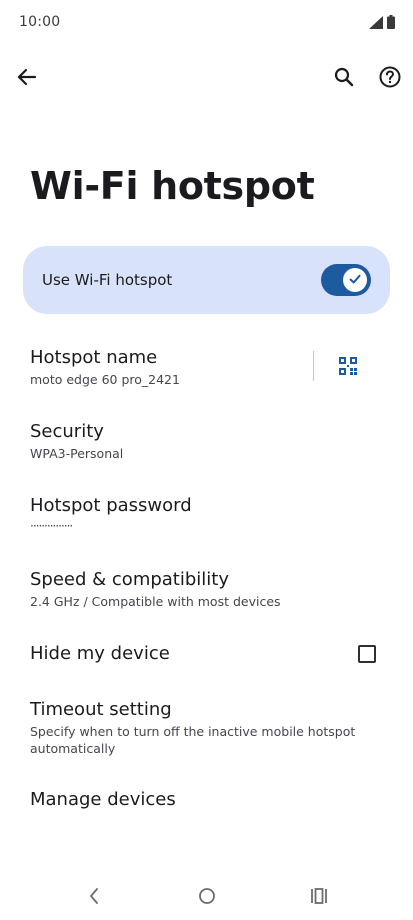 Image resolution: width=413 pixels, height=920 pixels. What do you see at coordinates (77, 453) in the screenshot?
I see `security-value: WPA3-Personal` at bounding box center [77, 453].